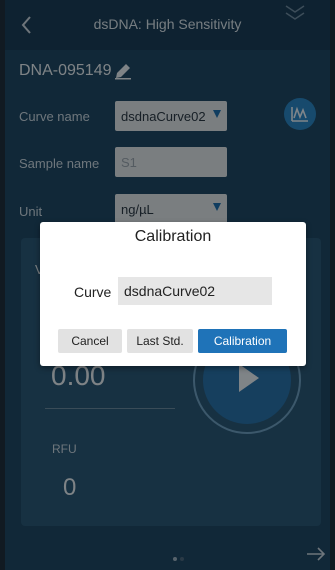 Image resolution: width=335 pixels, height=570 pixels. What do you see at coordinates (93, 292) in the screenshot?
I see `dialog-curve-label: Curve` at bounding box center [93, 292].